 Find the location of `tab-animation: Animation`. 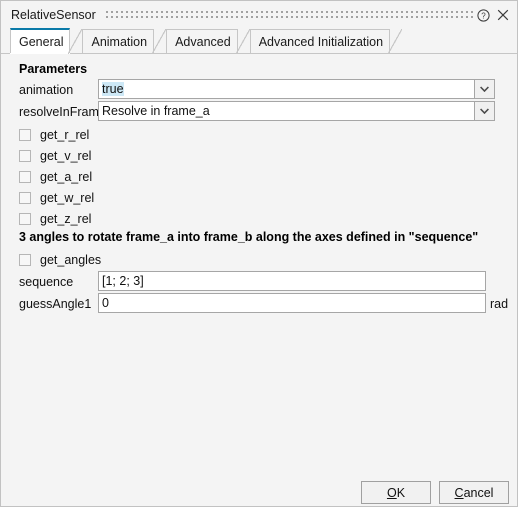

tab-animation: Animation is located at coordinates (124, 41).